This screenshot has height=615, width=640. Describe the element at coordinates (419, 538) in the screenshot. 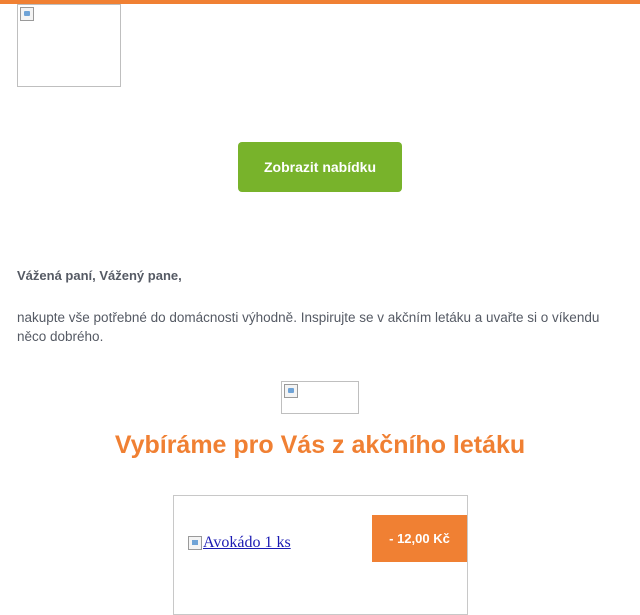

I see `price-discount-badge: - 12,00 Kč` at that location.